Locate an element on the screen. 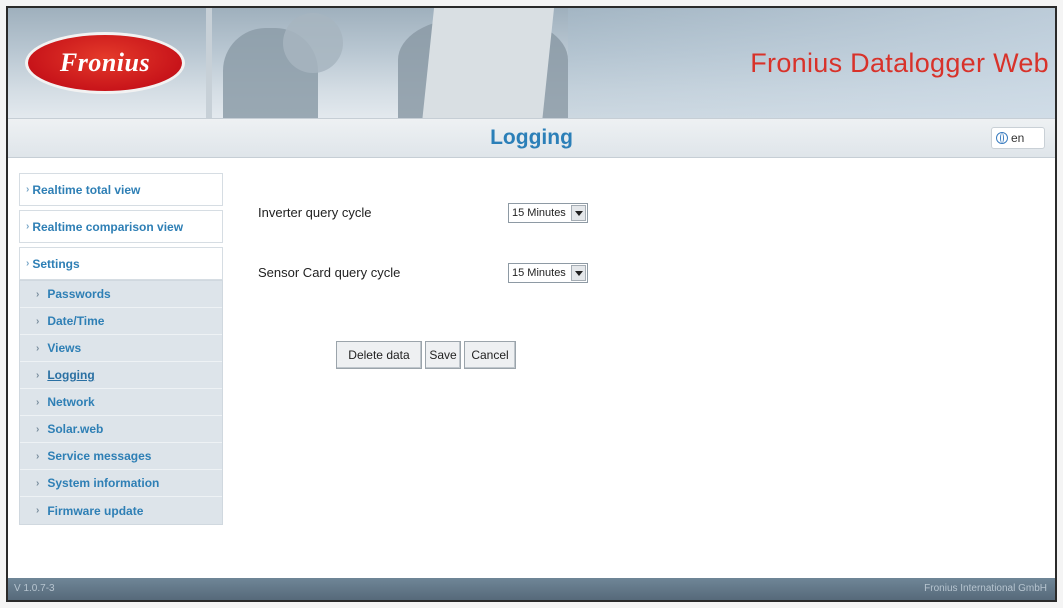 This screenshot has height=608, width=1063. sidebar-item-views: › Views is located at coordinates (121, 348).